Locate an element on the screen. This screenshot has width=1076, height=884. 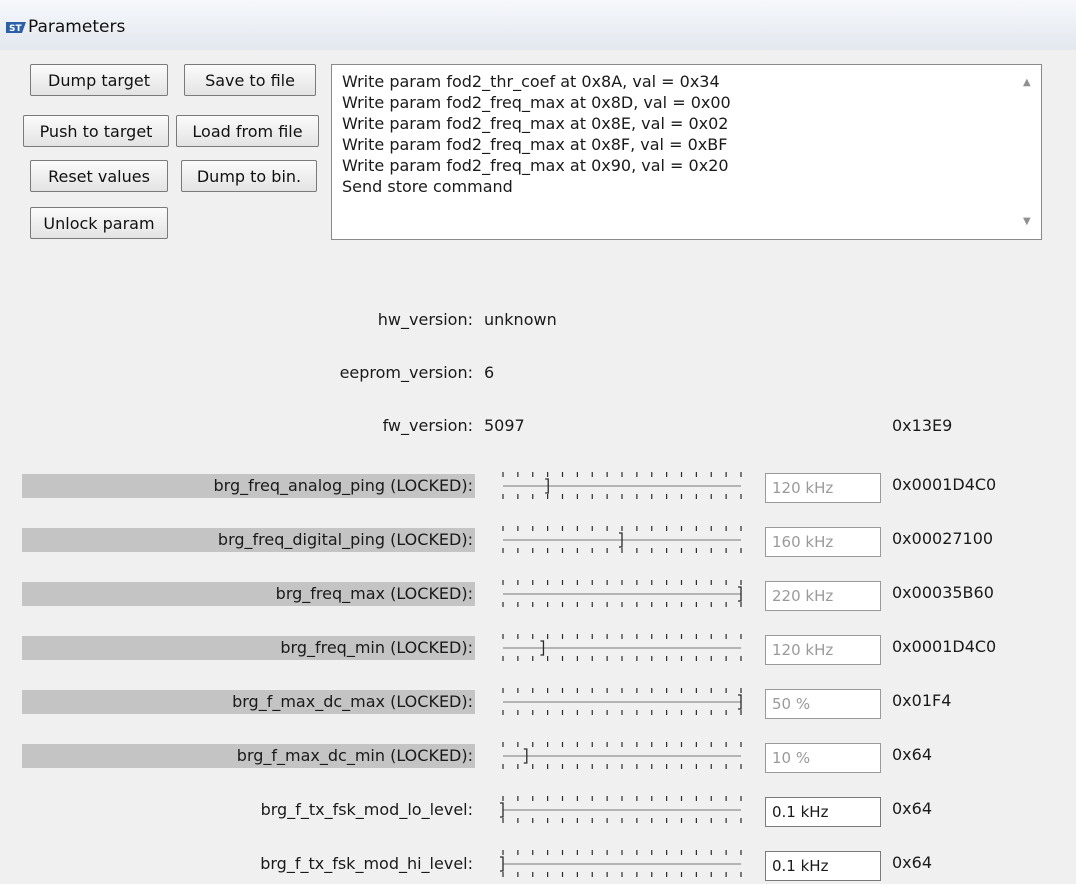
param-value-field: 160 kHz is located at coordinates (823, 542).